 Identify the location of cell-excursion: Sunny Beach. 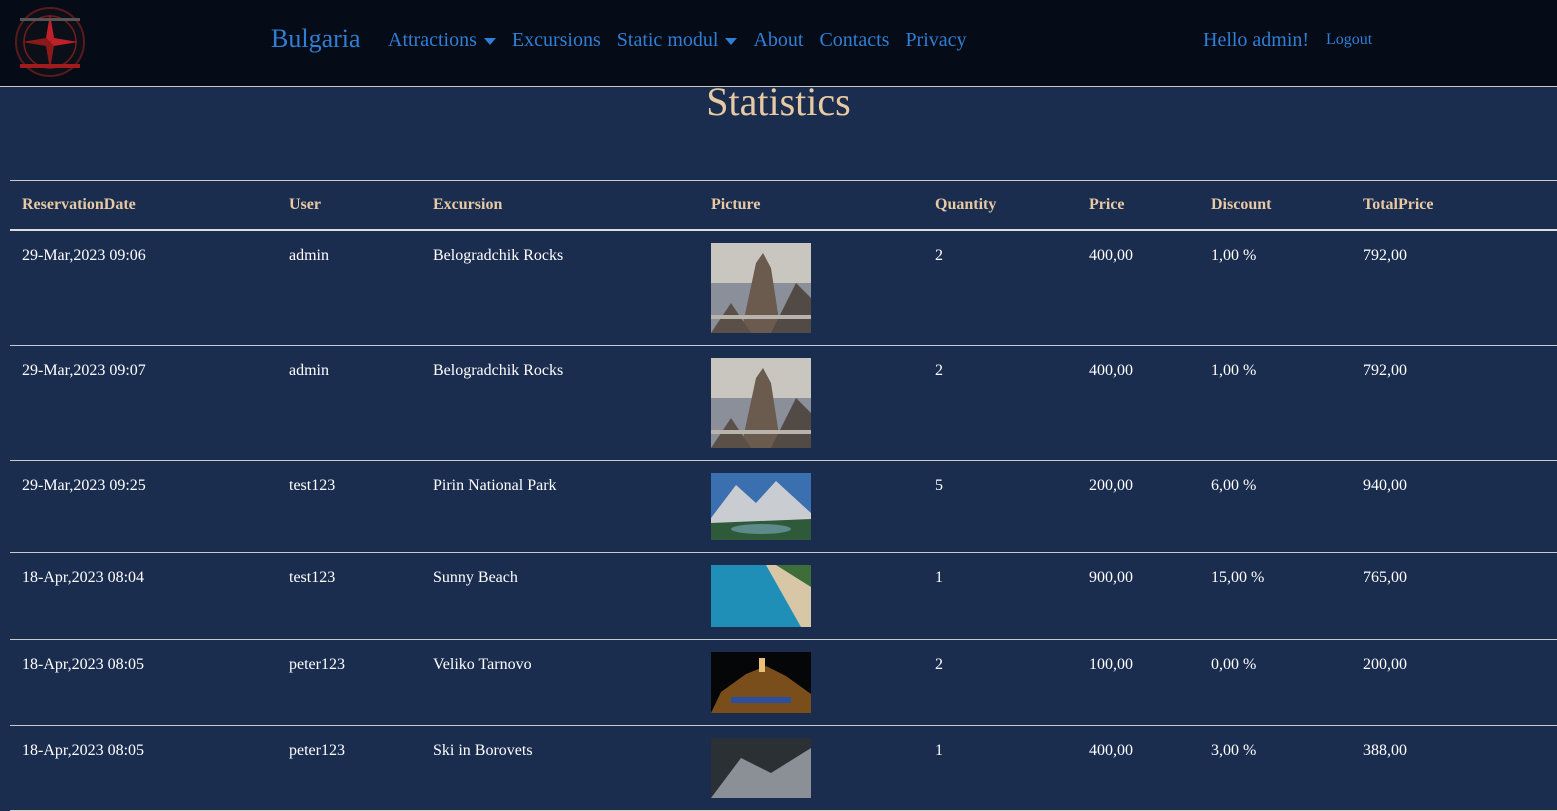
(475, 577).